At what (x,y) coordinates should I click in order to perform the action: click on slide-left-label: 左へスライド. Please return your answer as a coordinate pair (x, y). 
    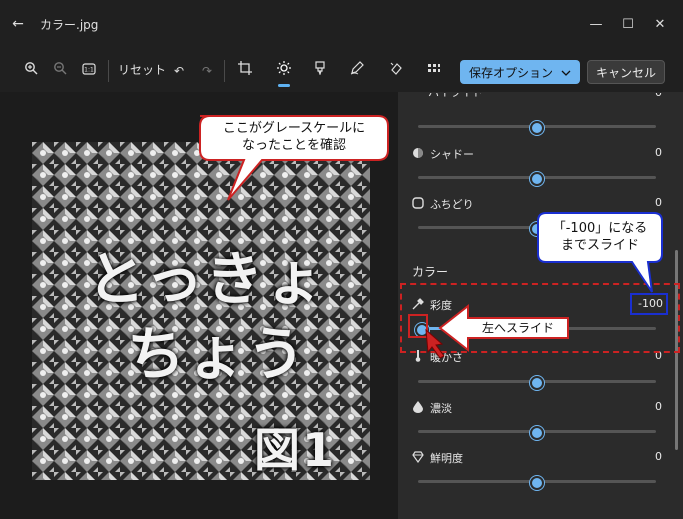
    Looking at the image, I should click on (518, 327).